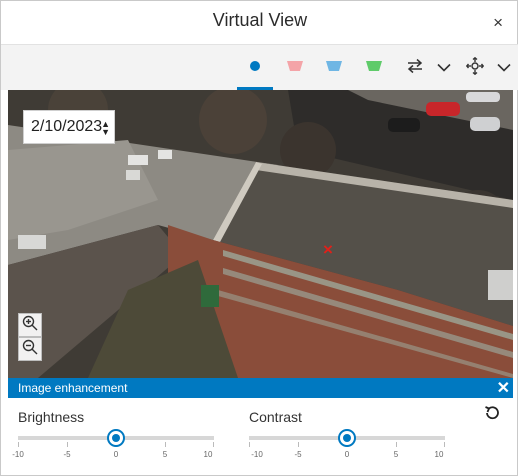 The width and height of the screenshot is (518, 476). What do you see at coordinates (439, 454) in the screenshot?
I see `contrast-tick-label: 10` at bounding box center [439, 454].